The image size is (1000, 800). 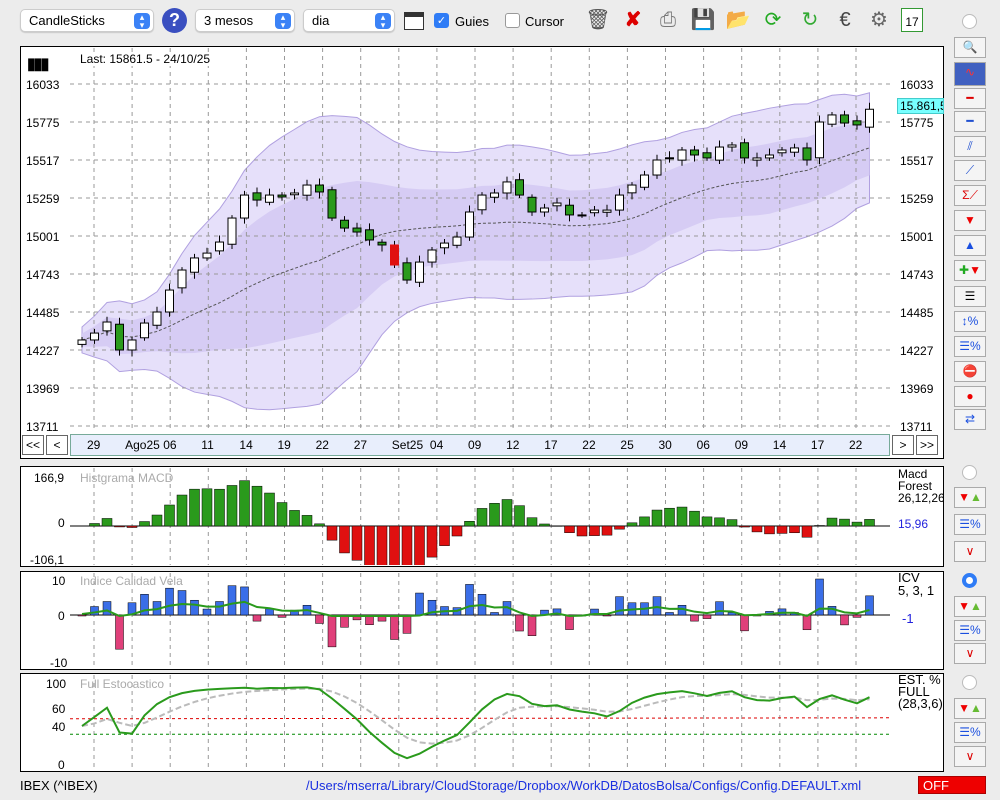 I want to click on previous-button: <, so click(x=57, y=445).